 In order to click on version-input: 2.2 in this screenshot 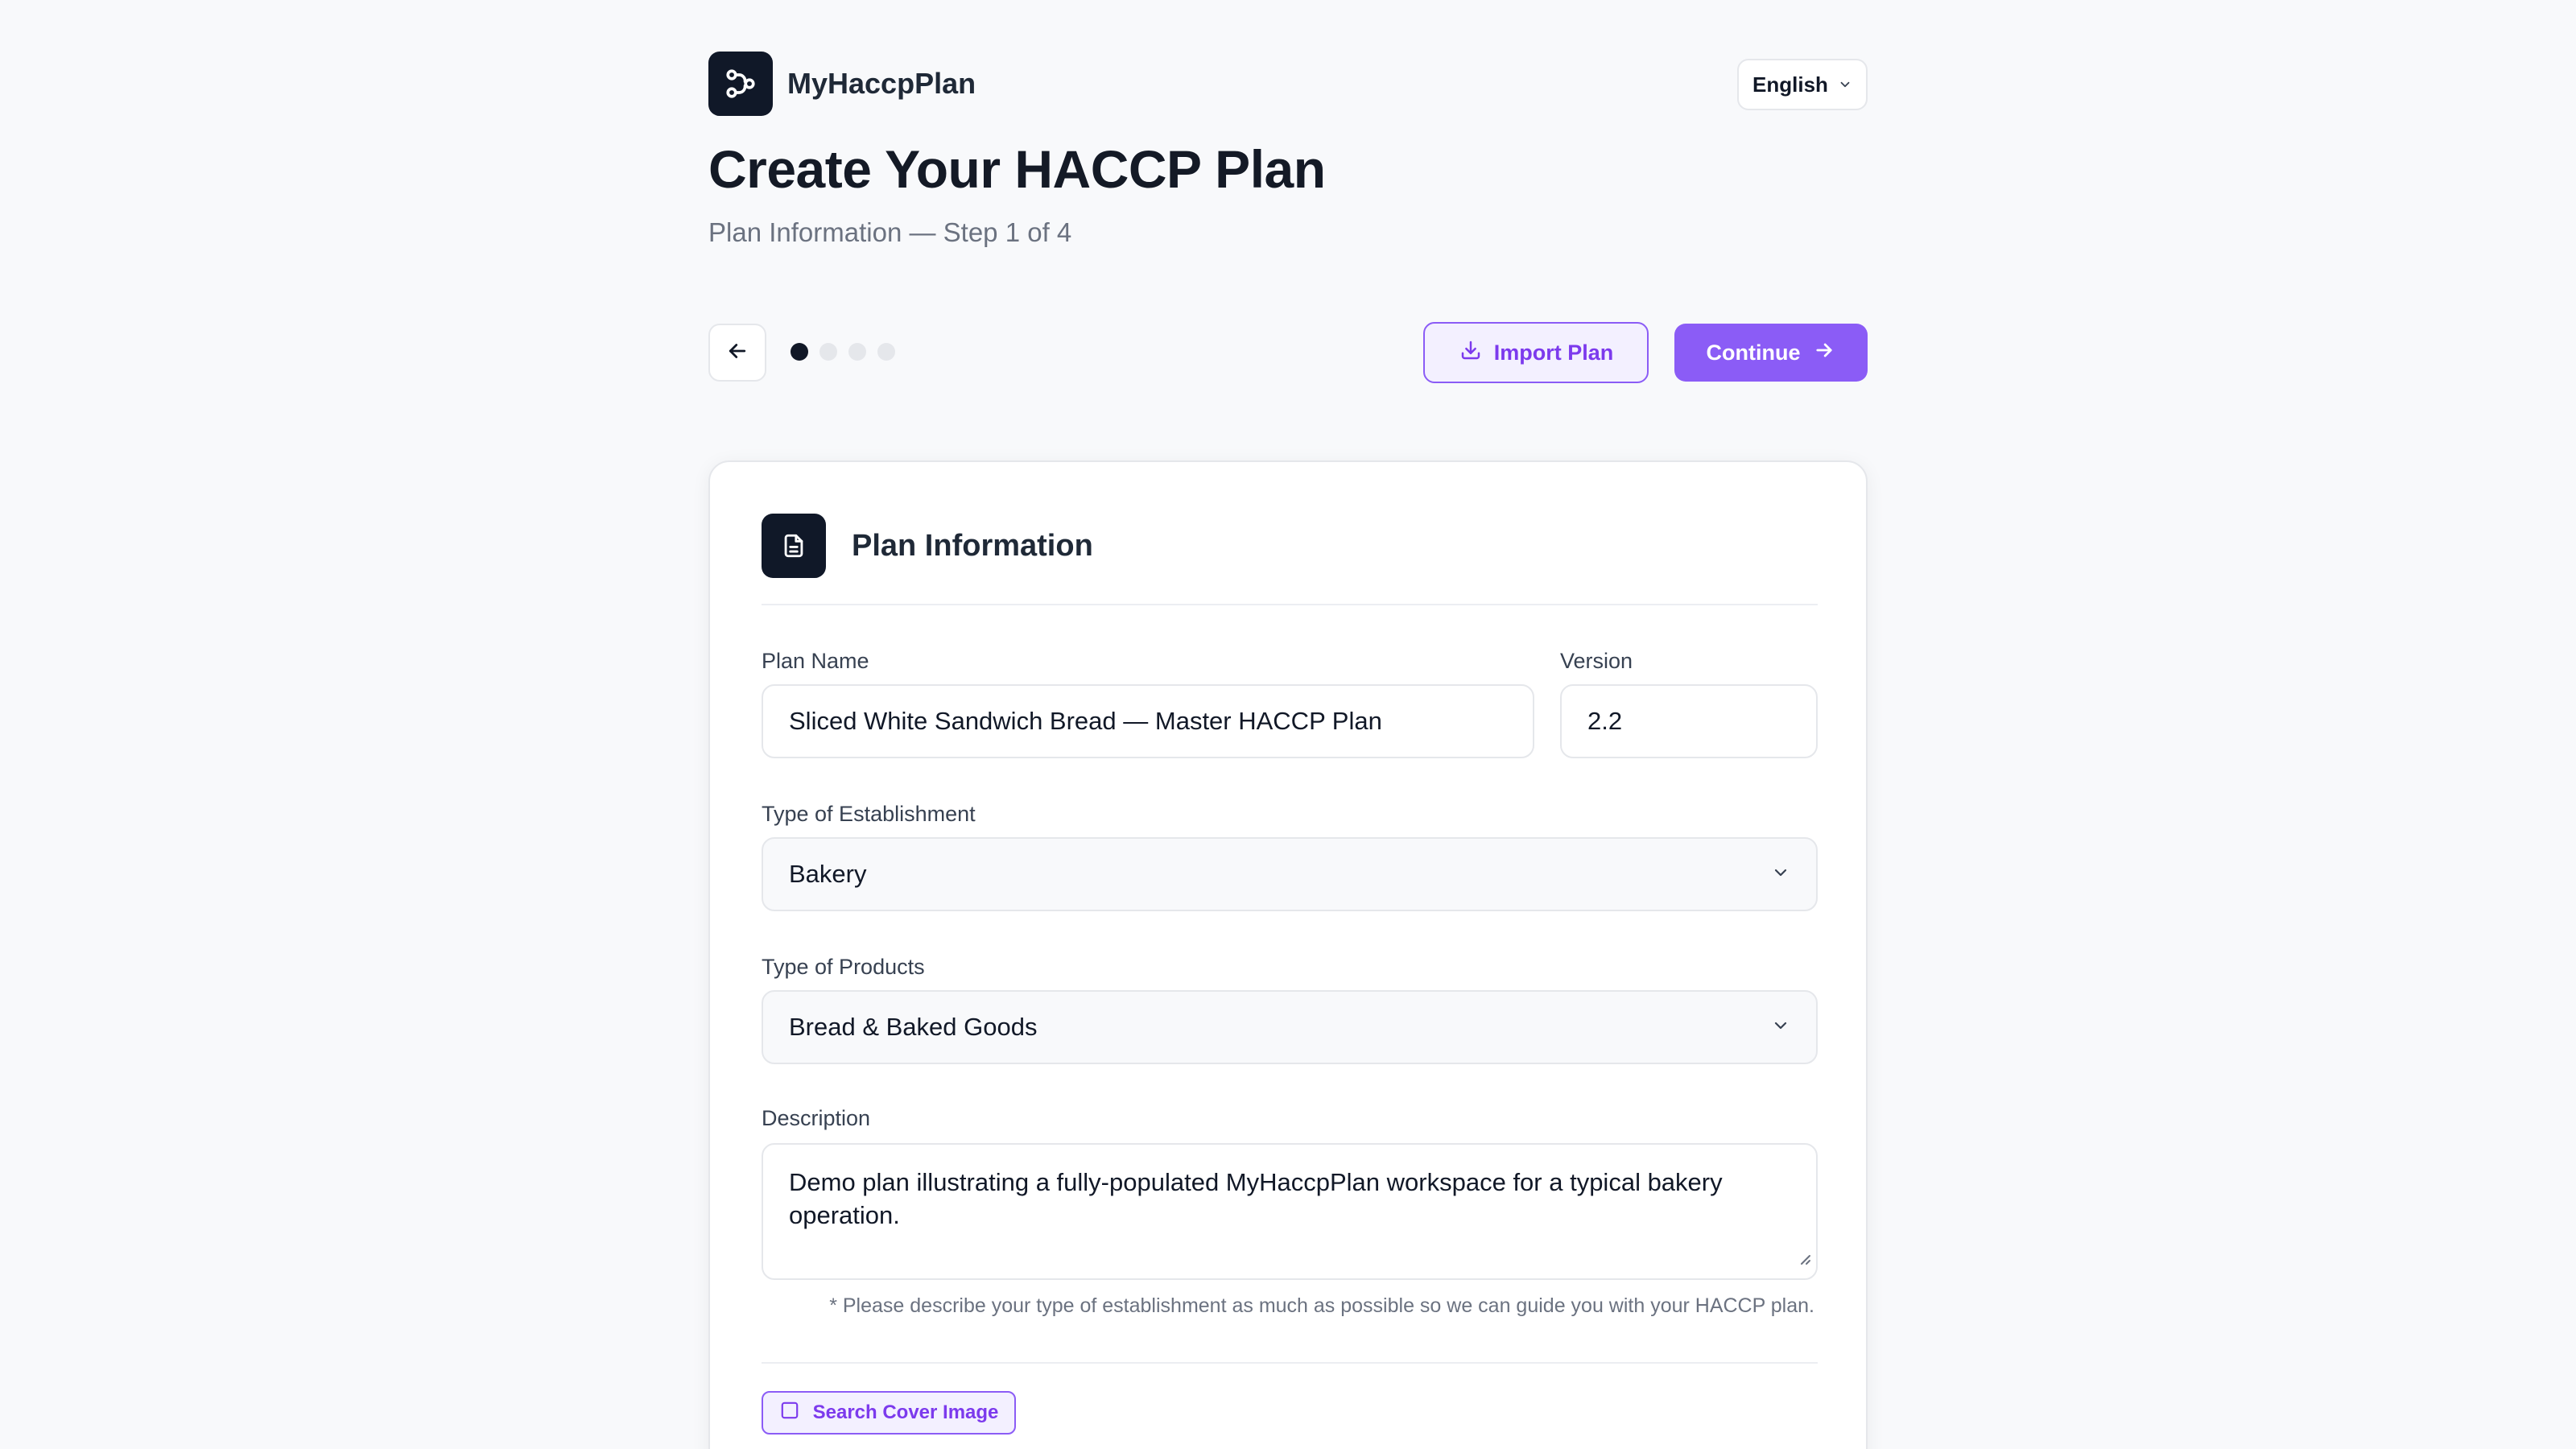, I will do `click(1689, 721)`.